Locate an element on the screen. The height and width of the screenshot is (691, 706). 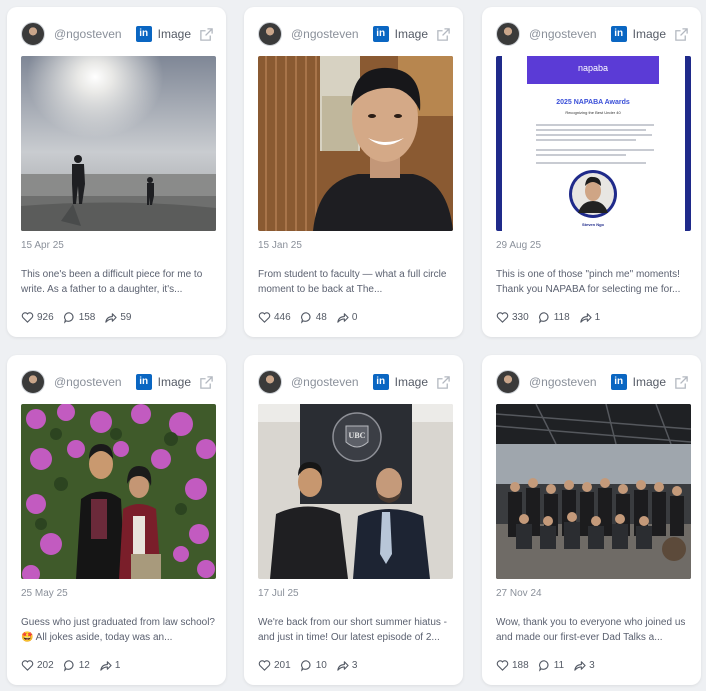
awards-subheading: Recognizing the Best Under 40 is located at coordinates (593, 112).